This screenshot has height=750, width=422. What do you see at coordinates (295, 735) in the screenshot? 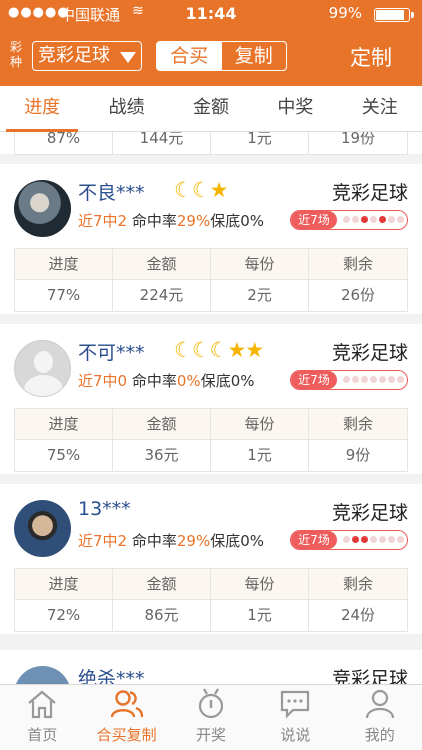
I see `nav-label: 说说` at bounding box center [295, 735].